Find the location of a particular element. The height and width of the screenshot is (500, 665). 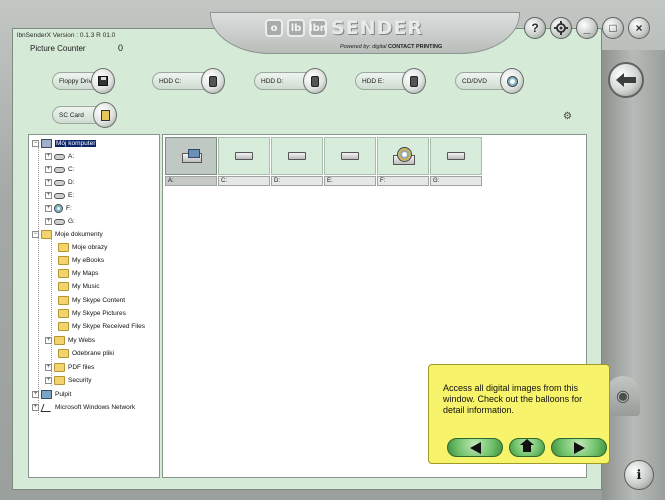

grid-item-e: E: is located at coordinates (350, 161).